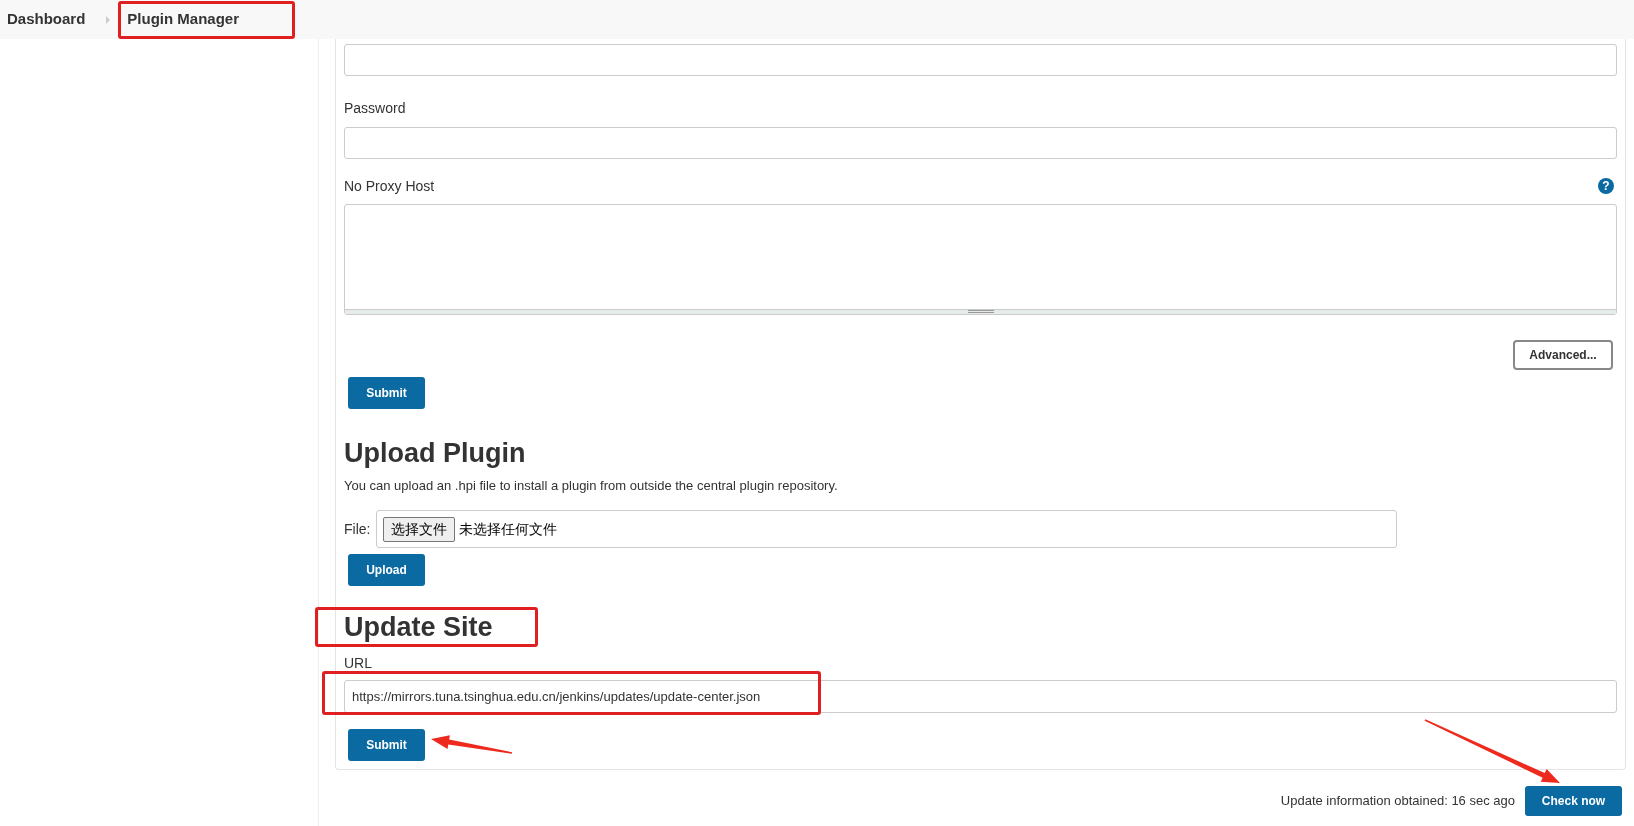 This screenshot has width=1634, height=826. Describe the element at coordinates (183, 19) in the screenshot. I see `breadcrumb-link: Plugin Manager` at that location.